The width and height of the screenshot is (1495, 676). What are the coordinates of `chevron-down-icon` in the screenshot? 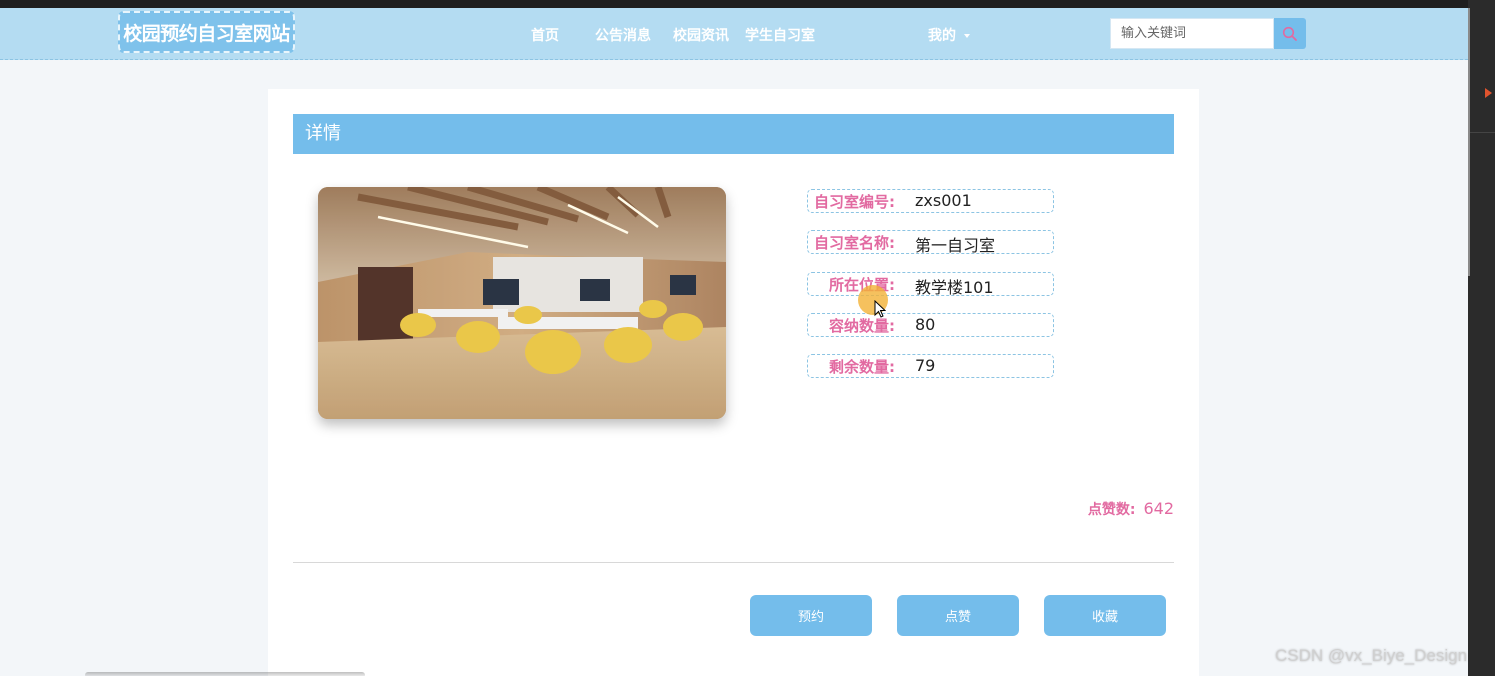 It's located at (967, 36).